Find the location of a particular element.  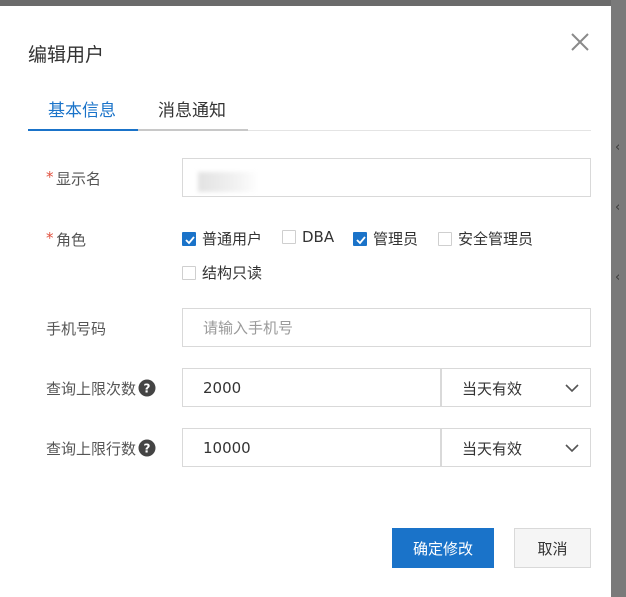

cancel-button: 取消 is located at coordinates (552, 548).